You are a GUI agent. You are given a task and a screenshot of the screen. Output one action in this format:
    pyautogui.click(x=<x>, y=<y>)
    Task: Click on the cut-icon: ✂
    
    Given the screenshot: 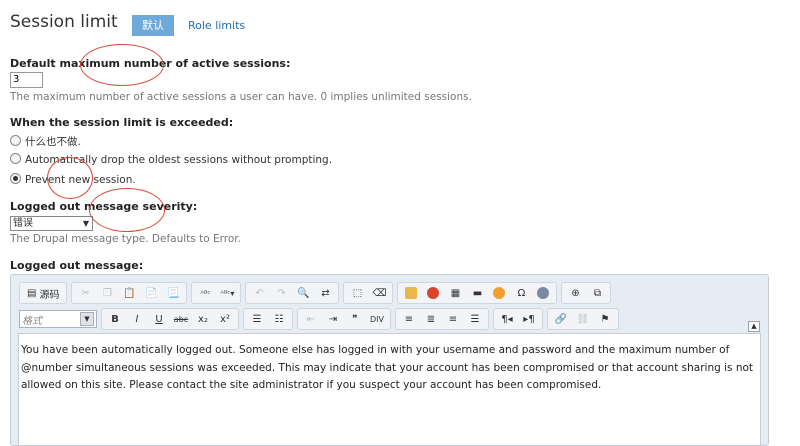 What is the action you would take?
    pyautogui.click(x=85, y=293)
    